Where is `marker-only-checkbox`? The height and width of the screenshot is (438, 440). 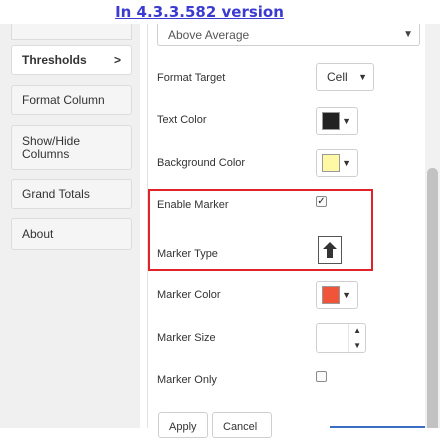
marker-only-checkbox is located at coordinates (321, 376).